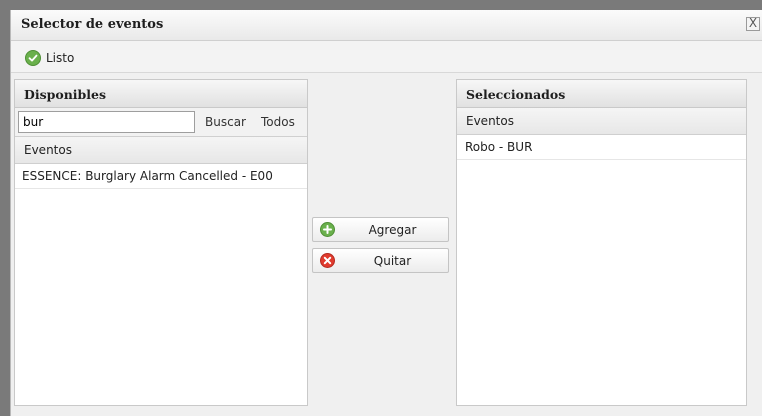  I want to click on check-circle-icon, so click(33, 57).